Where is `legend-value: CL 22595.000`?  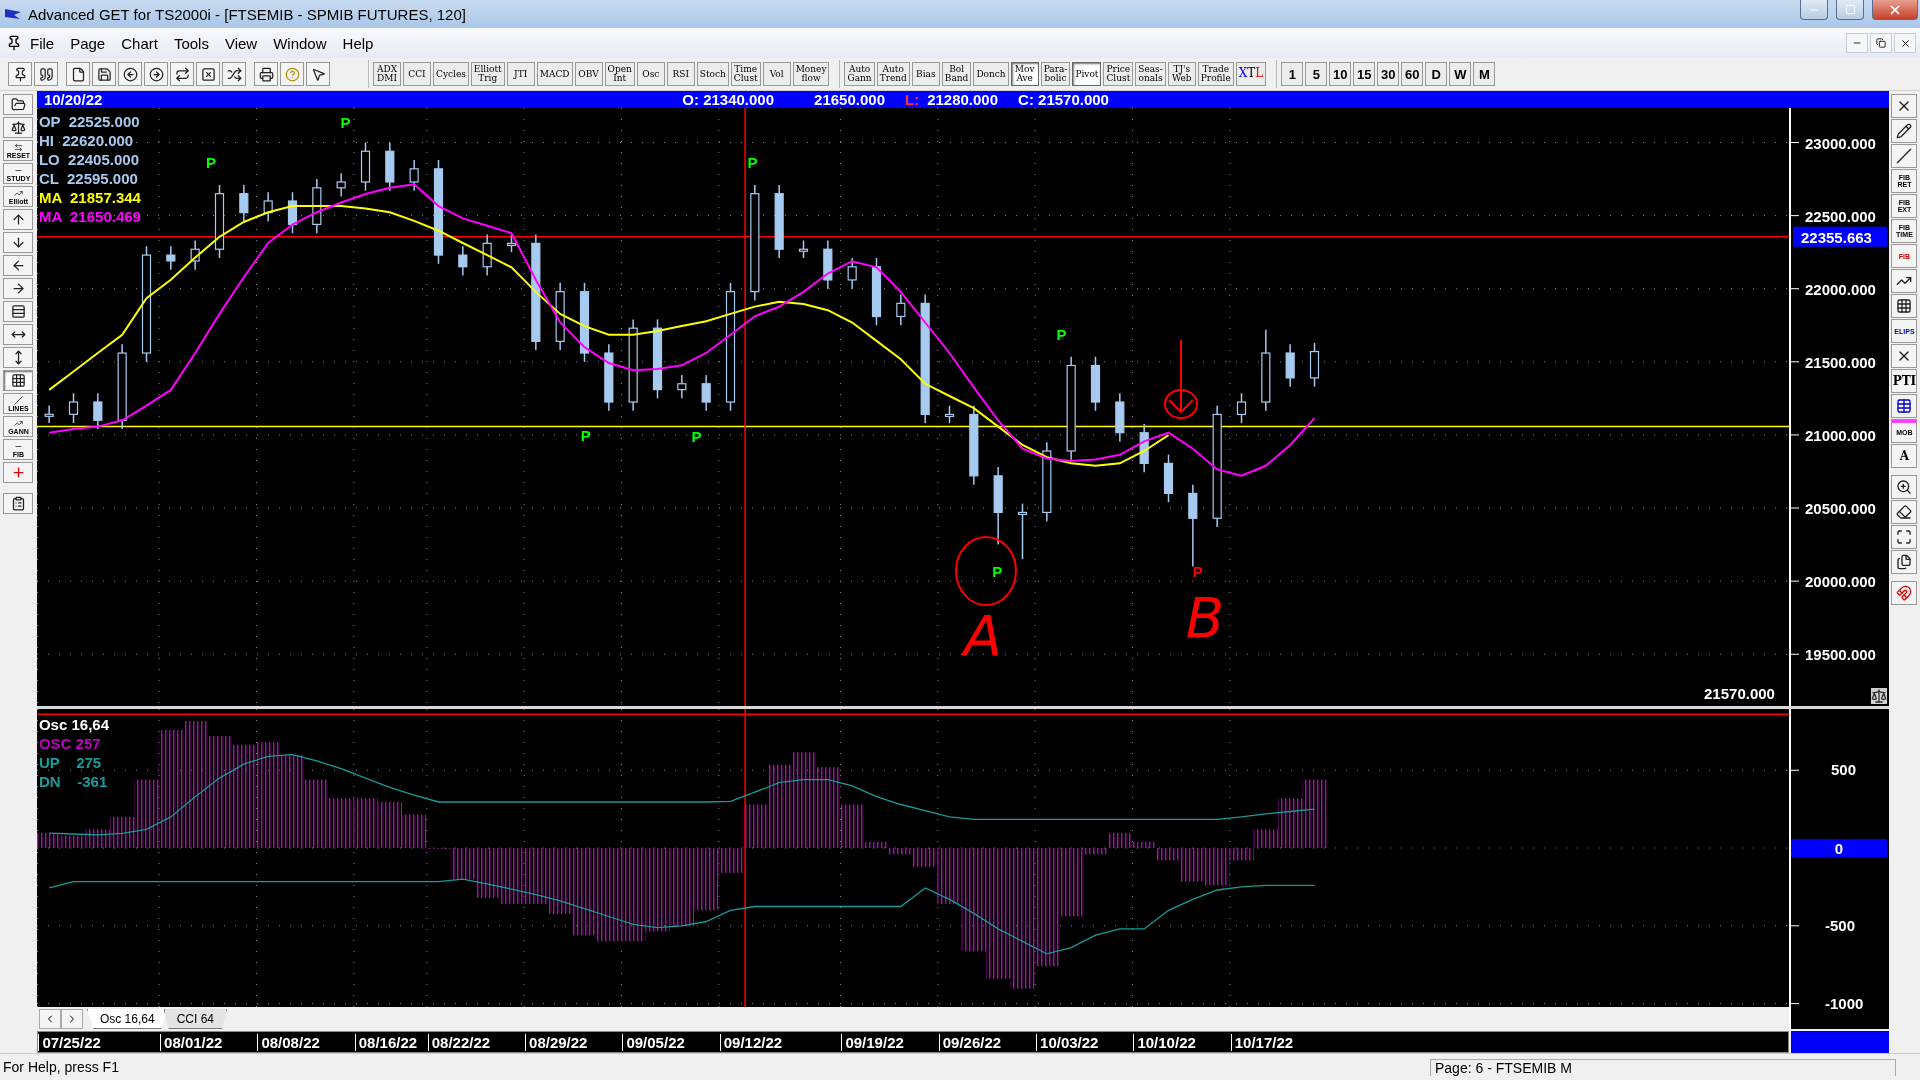
legend-value: CL 22595.000 is located at coordinates (88, 178).